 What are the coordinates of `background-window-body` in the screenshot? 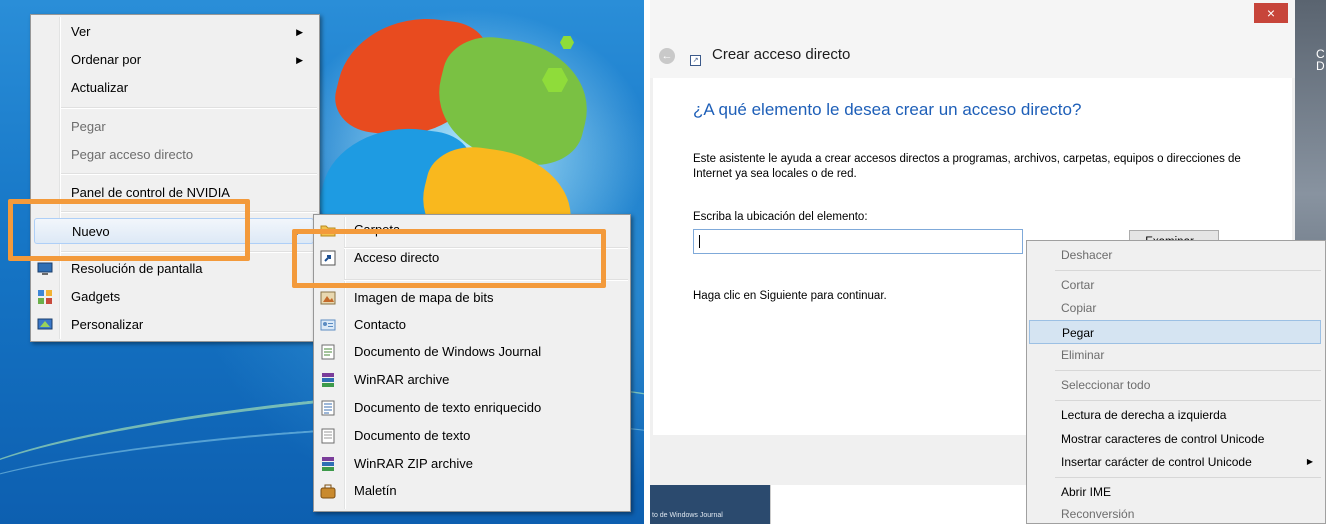 It's located at (895, 504).